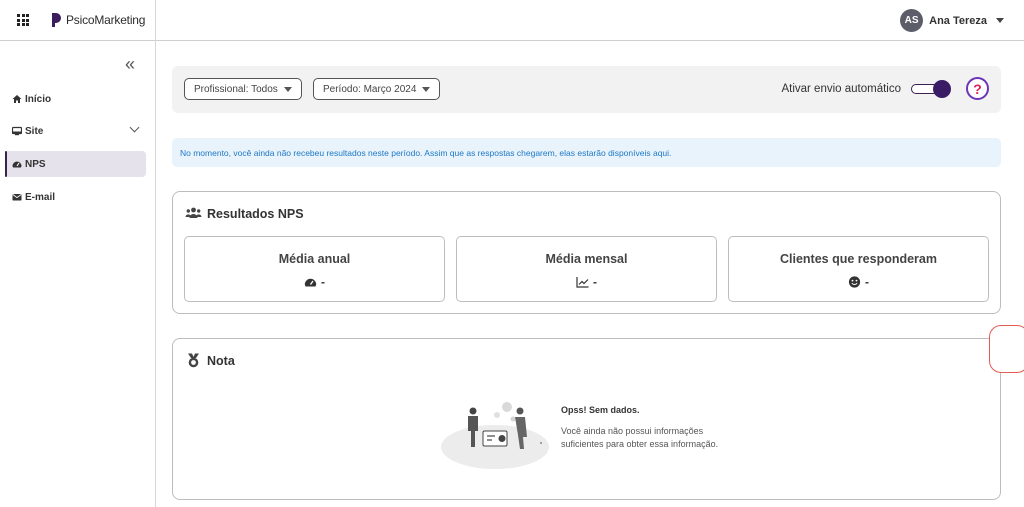 The height and width of the screenshot is (507, 1024). I want to click on toggle-knob, so click(942, 89).